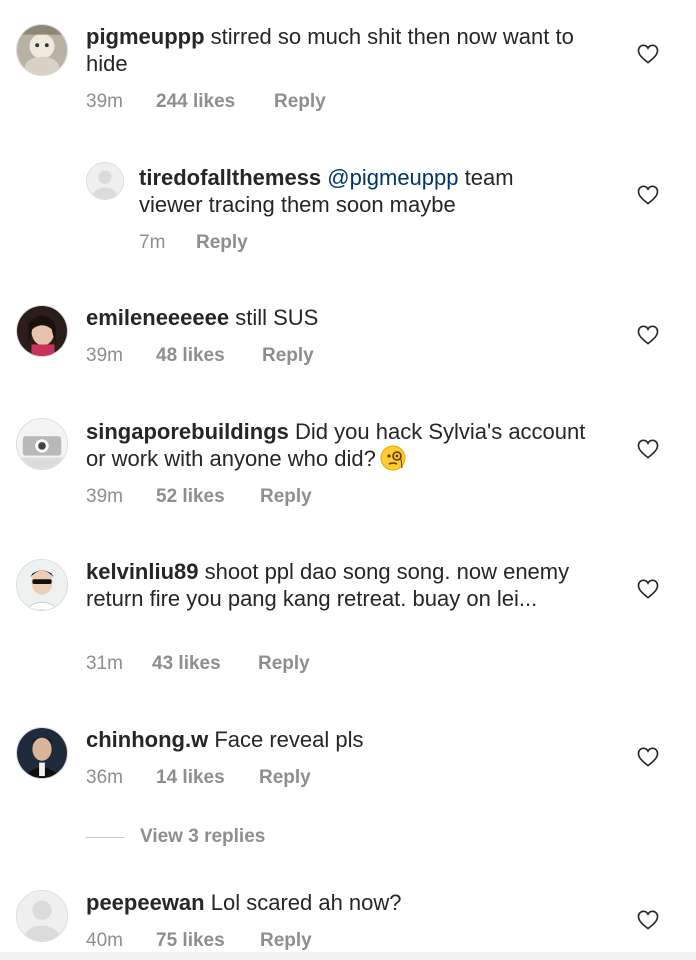 This screenshot has width=696, height=960. I want to click on timestamp: 40m, so click(104, 940).